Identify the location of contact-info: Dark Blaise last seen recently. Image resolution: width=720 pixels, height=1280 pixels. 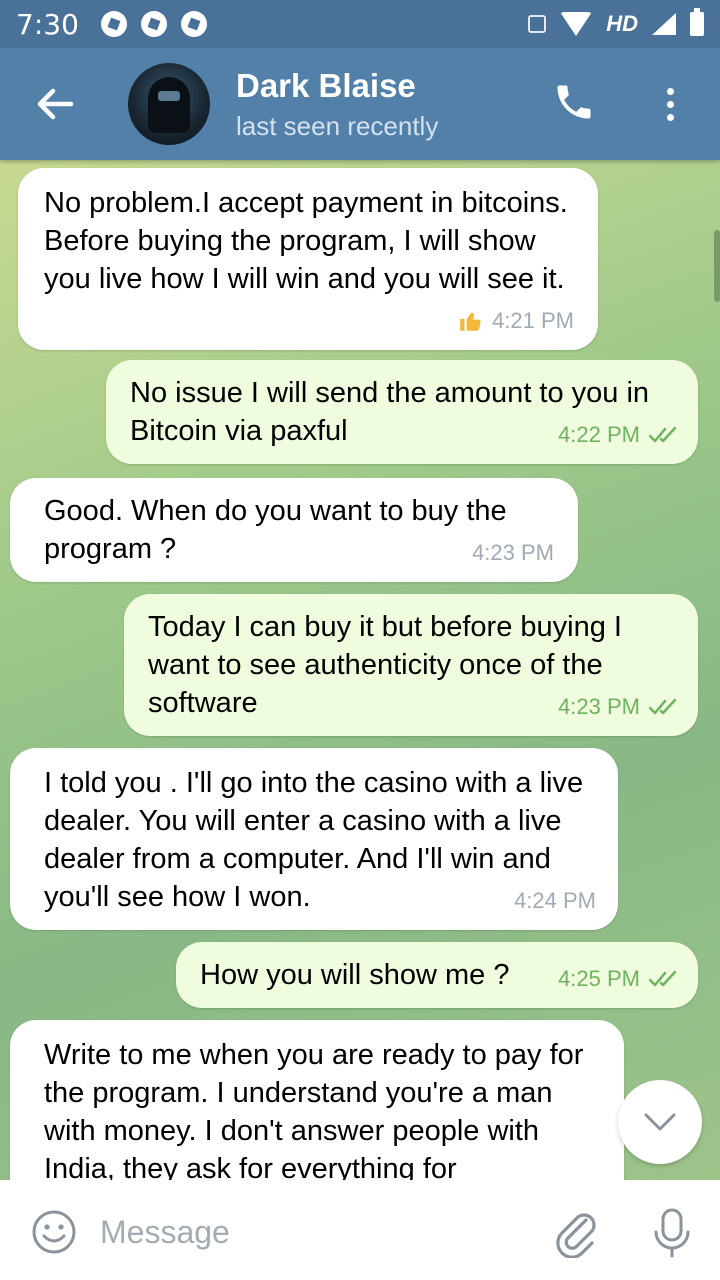
(337, 104).